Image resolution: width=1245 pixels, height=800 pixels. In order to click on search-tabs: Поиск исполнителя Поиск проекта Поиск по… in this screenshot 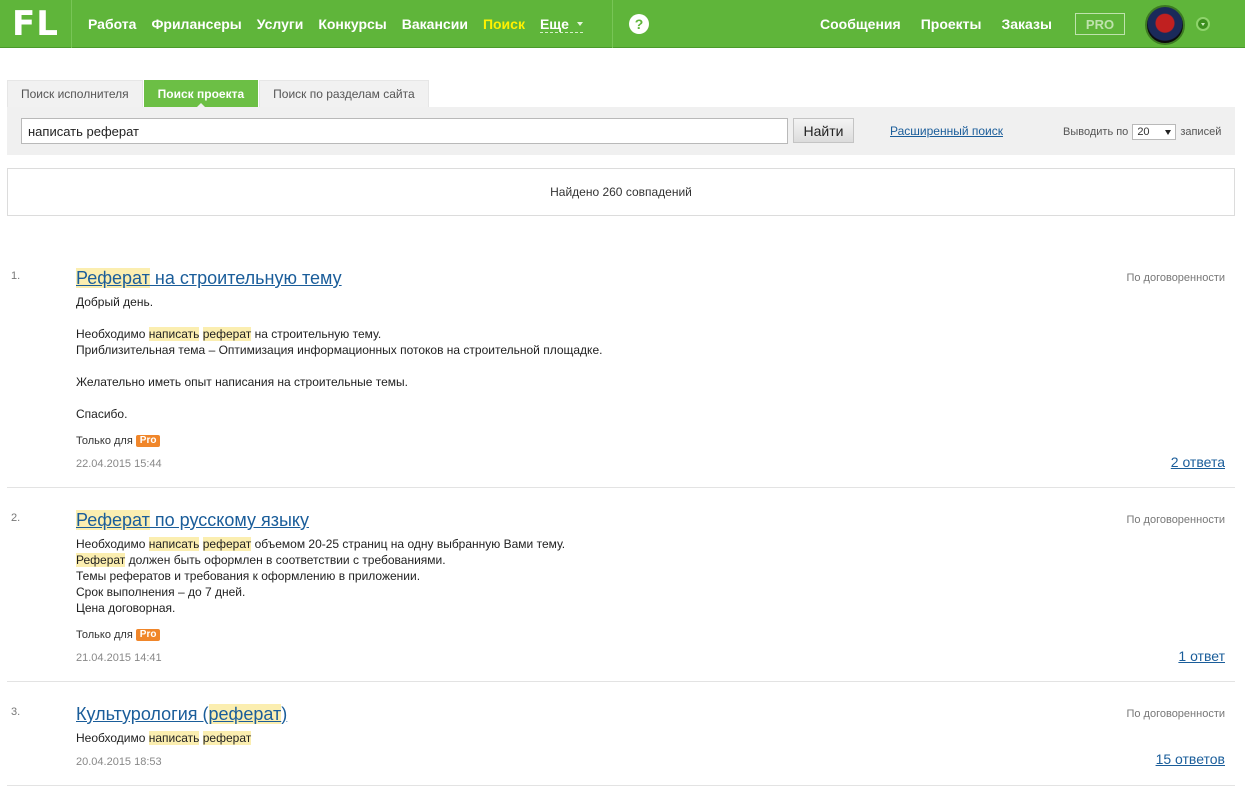, I will do `click(218, 94)`.